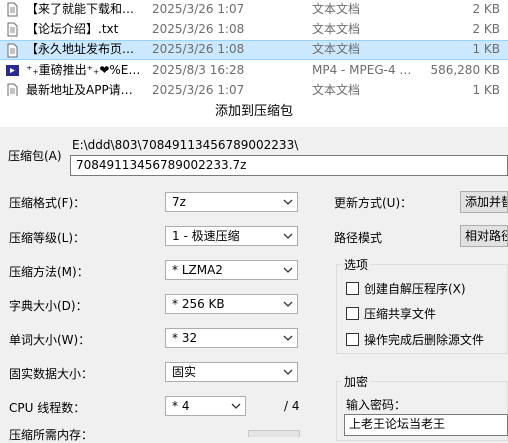 The width and height of the screenshot is (508, 443). What do you see at coordinates (231, 304) in the screenshot?
I see `dict-select: * 256 KB` at bounding box center [231, 304].